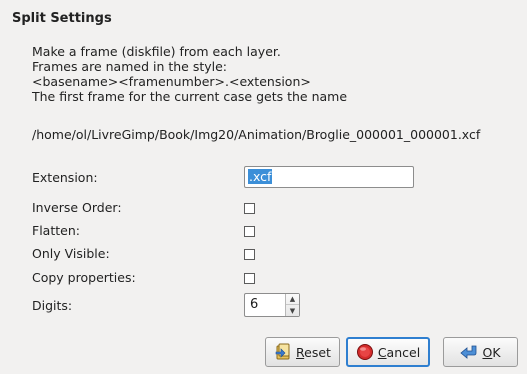 The image size is (527, 374). Describe the element at coordinates (272, 305) in the screenshot. I see `digits-spinbutton: 6 ▲ ▼` at that location.